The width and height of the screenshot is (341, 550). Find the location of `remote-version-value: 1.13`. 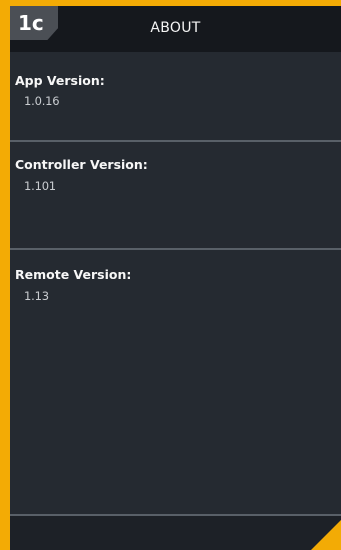

remote-version-value: 1.13 is located at coordinates (36, 296).